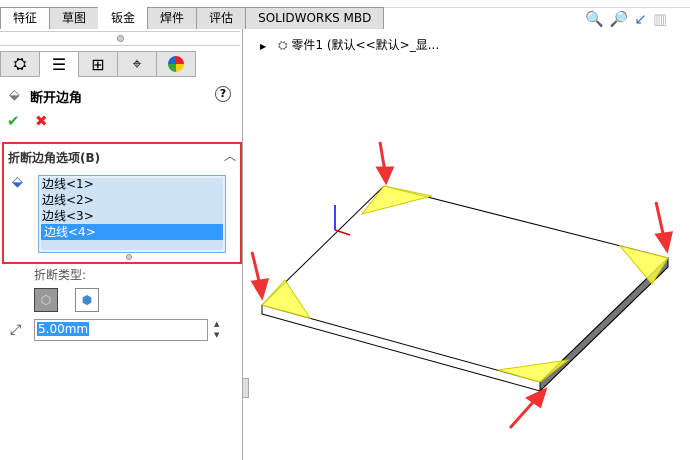 The width and height of the screenshot is (690, 460). What do you see at coordinates (123, 18) in the screenshot?
I see `tab-sheet-metal: 钣金` at bounding box center [123, 18].